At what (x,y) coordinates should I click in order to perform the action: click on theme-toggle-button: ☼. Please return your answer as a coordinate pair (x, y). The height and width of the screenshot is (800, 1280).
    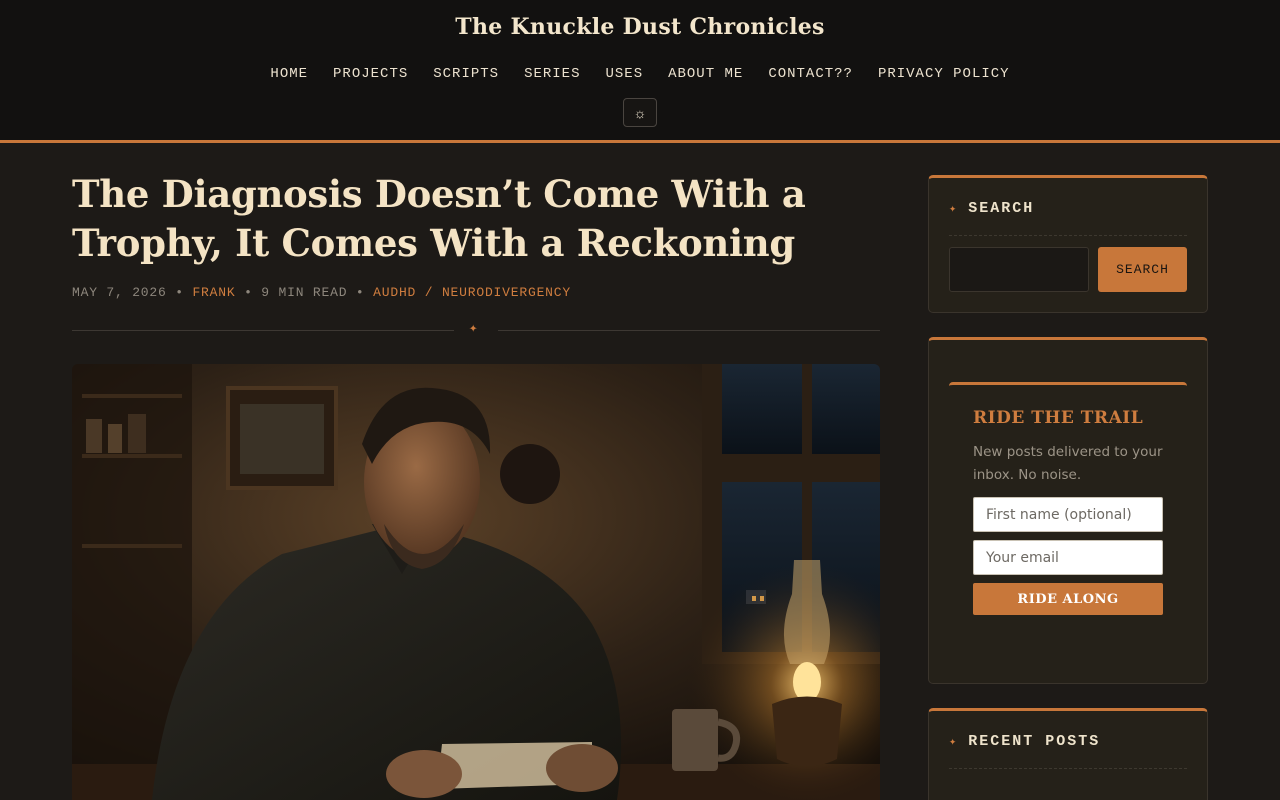
    Looking at the image, I should click on (640, 112).